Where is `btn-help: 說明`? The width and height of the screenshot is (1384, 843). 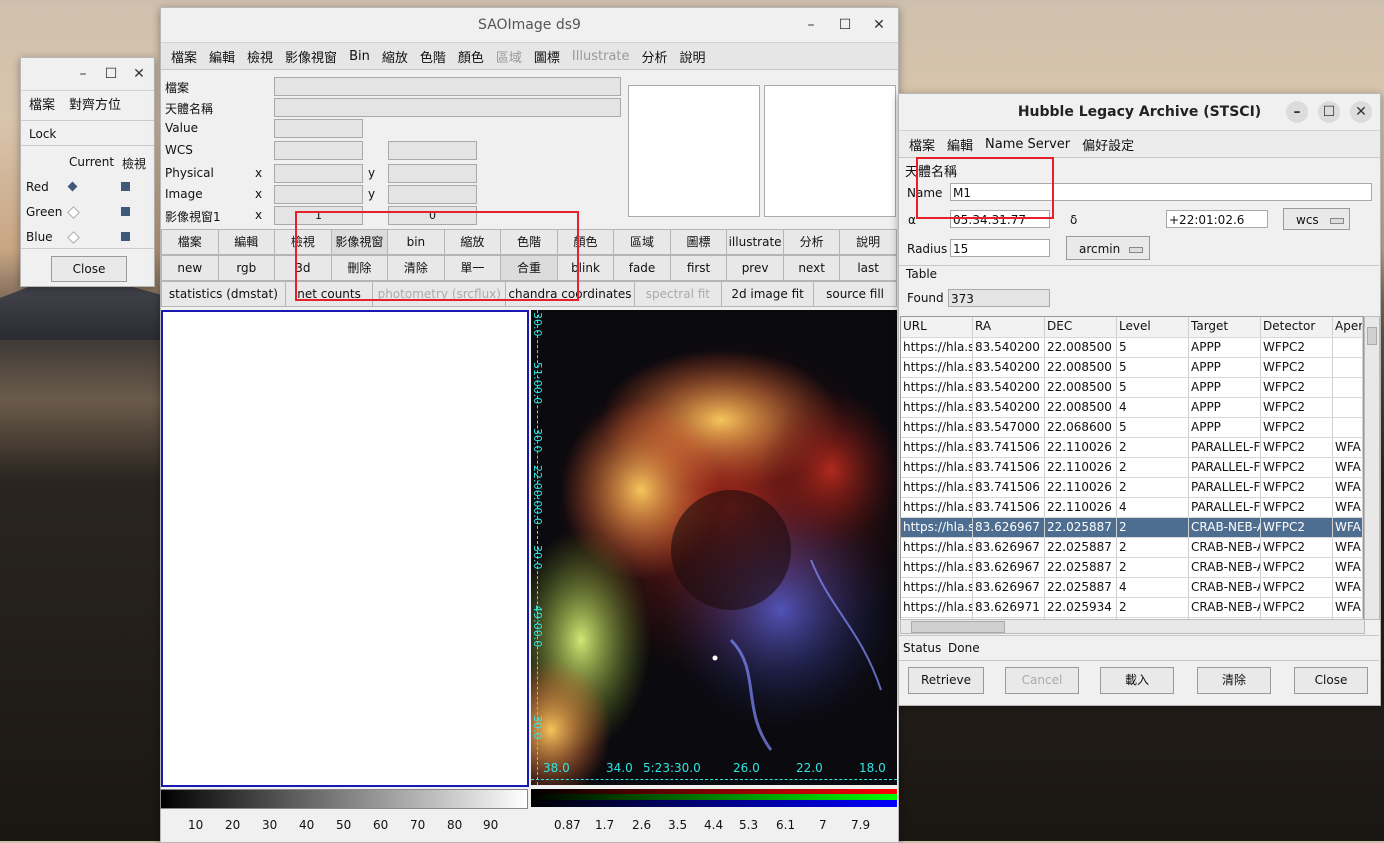
btn-help: 說明 is located at coordinates (868, 242).